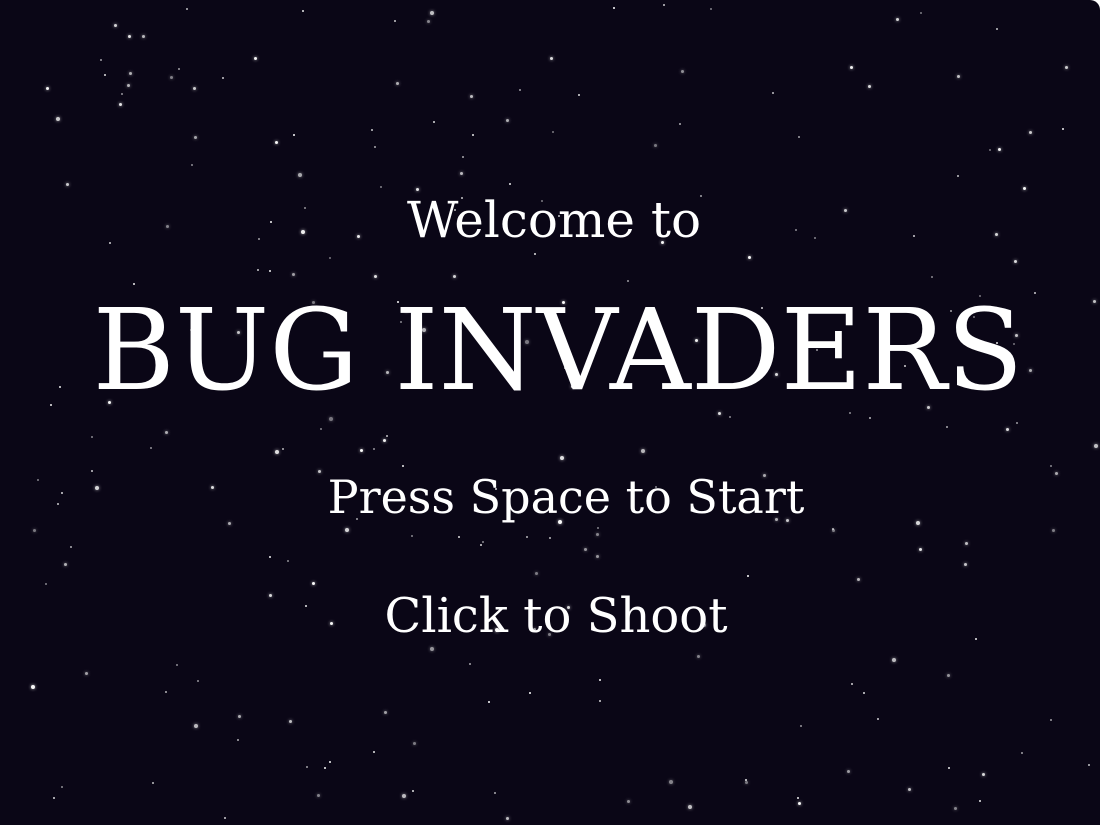 This screenshot has width=1106, height=825. I want to click on welcome-text: Welcome to, so click(554, 220).